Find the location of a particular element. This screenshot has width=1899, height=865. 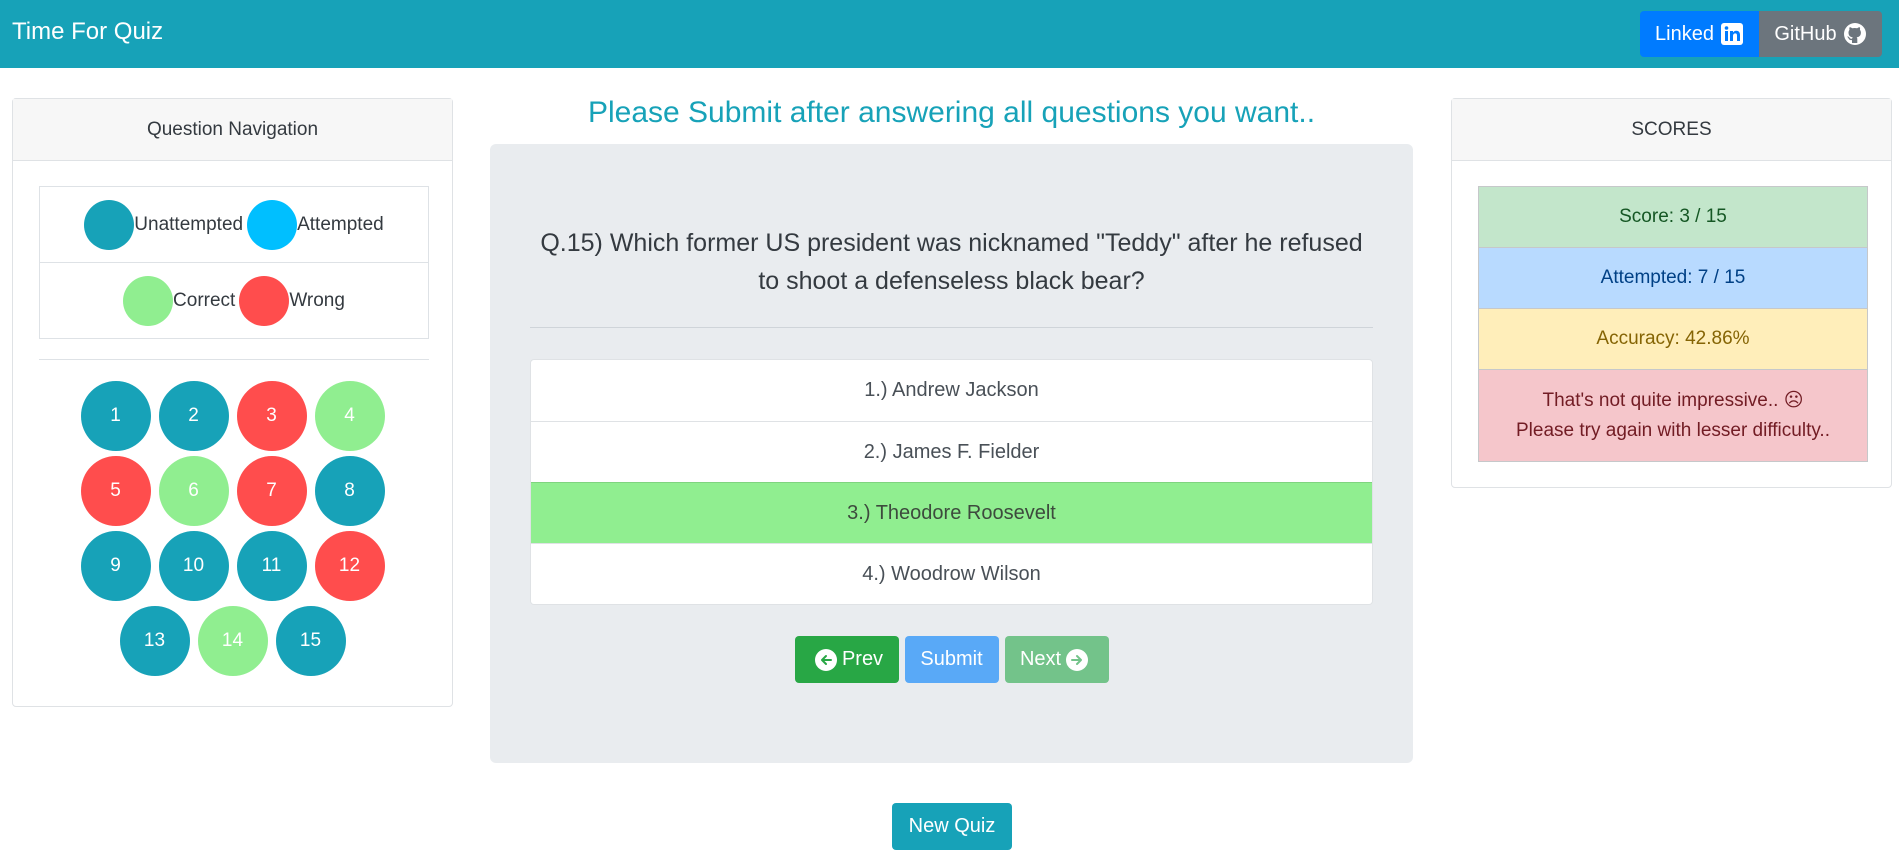

legend-row: Correct Wrong is located at coordinates (234, 301).